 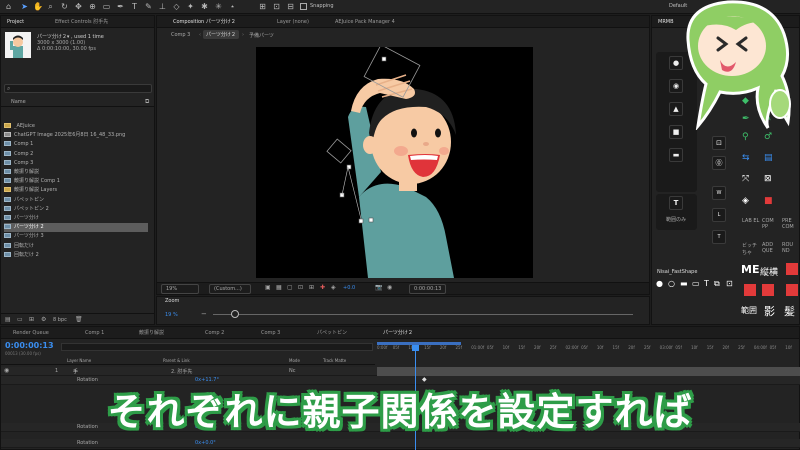 I want to click on tab-project: Project, so click(x=15, y=22).